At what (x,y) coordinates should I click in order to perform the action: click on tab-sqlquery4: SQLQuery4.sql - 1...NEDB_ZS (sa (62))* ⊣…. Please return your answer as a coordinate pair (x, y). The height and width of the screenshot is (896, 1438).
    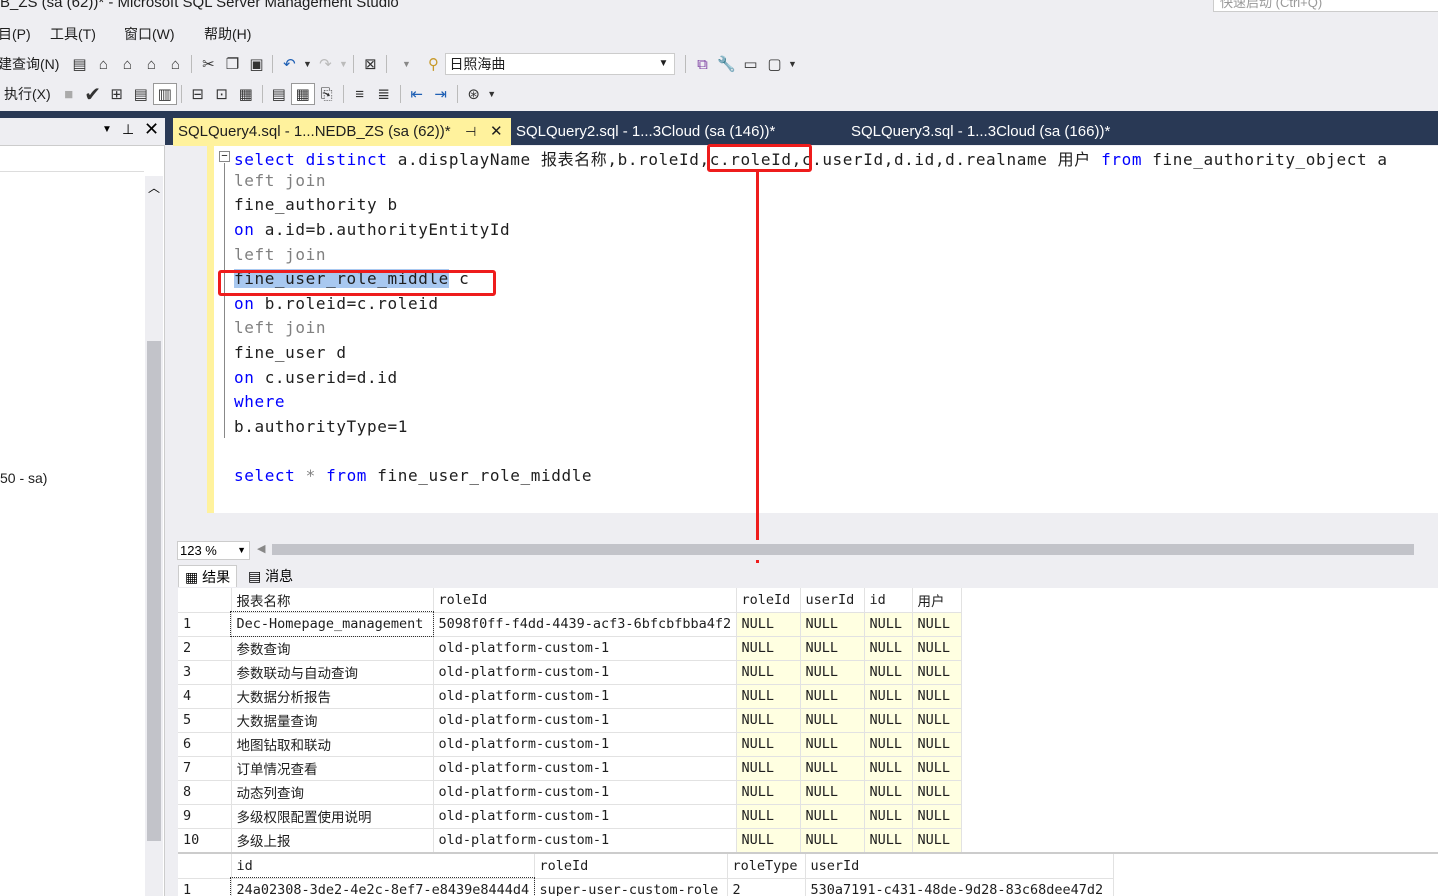
    Looking at the image, I should click on (342, 132).